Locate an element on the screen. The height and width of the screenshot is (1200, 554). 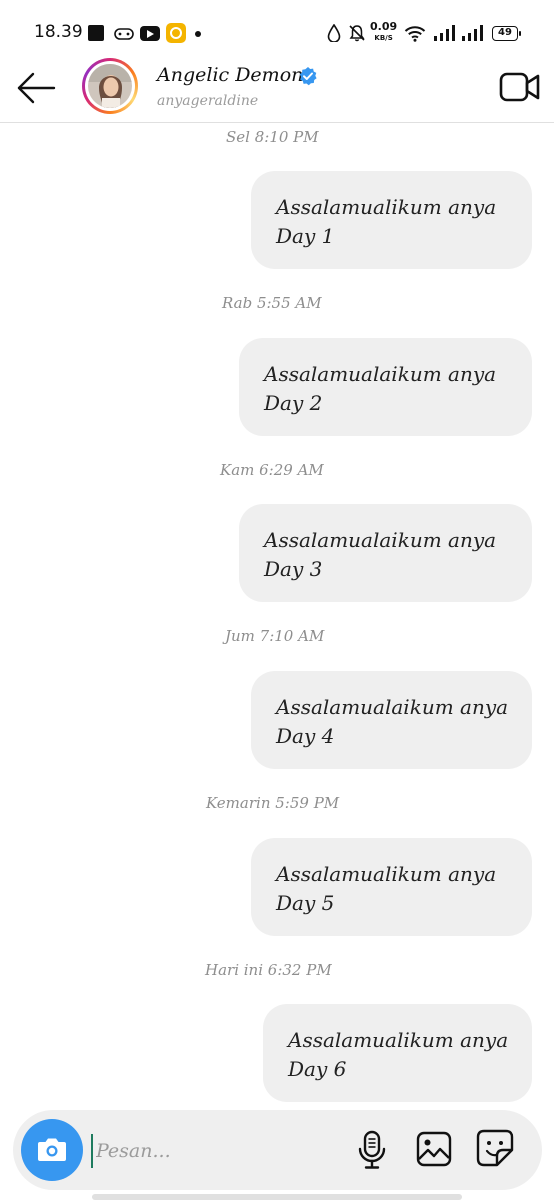
chat-header: Angelic Demon anyageraldine is located at coordinates (277, 89).